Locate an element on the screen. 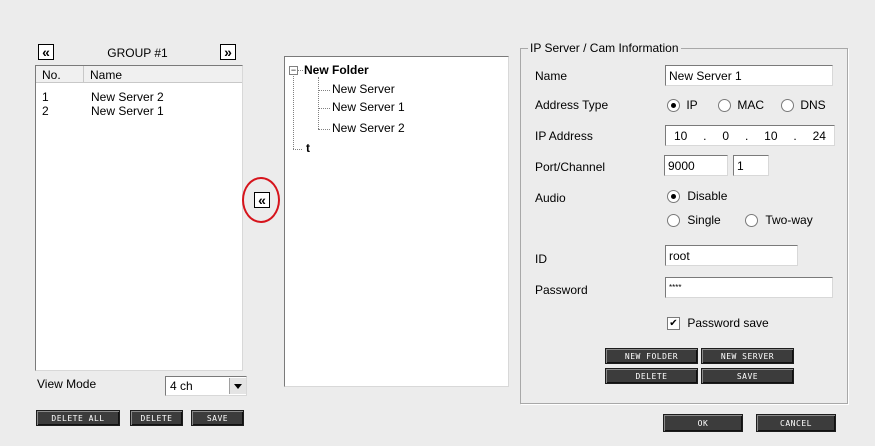 This screenshot has width=875, height=446. checkmark-icon: ✔ is located at coordinates (673, 324).